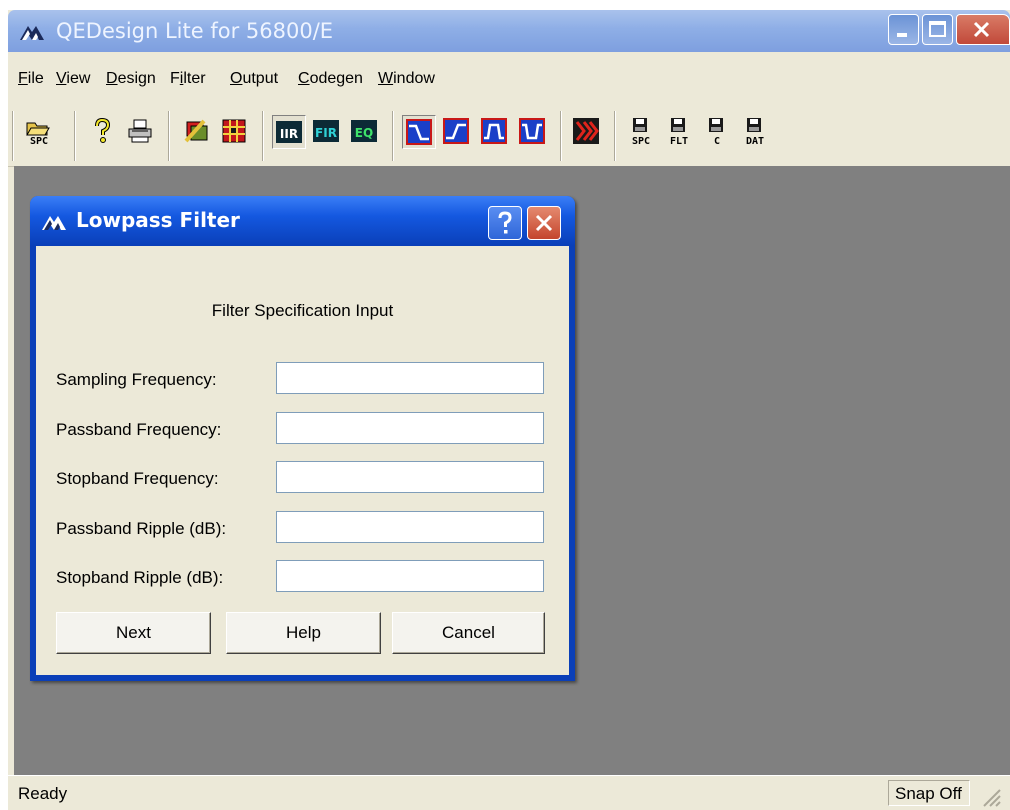 This screenshot has width=1010, height=810. I want to click on printer-icon, so click(140, 131).